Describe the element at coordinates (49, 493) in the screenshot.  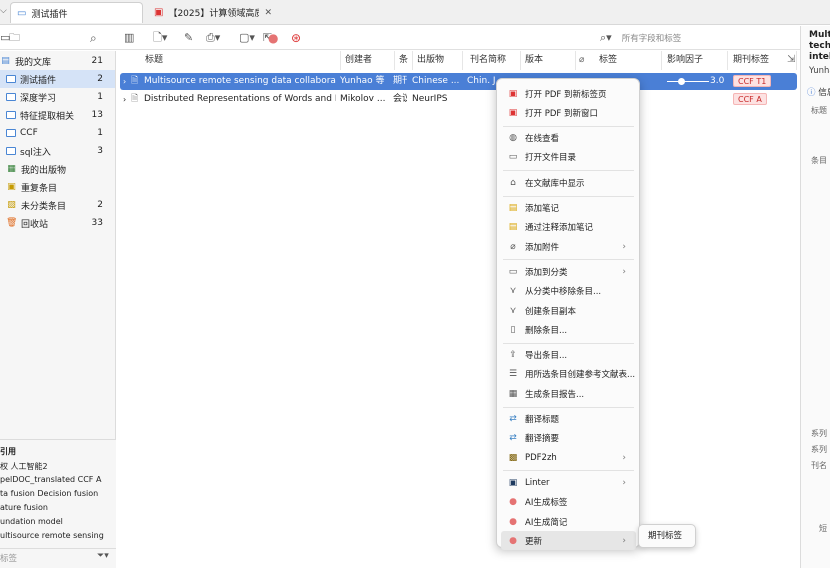
I see `tag-row: ta fusion Decision fusion` at that location.